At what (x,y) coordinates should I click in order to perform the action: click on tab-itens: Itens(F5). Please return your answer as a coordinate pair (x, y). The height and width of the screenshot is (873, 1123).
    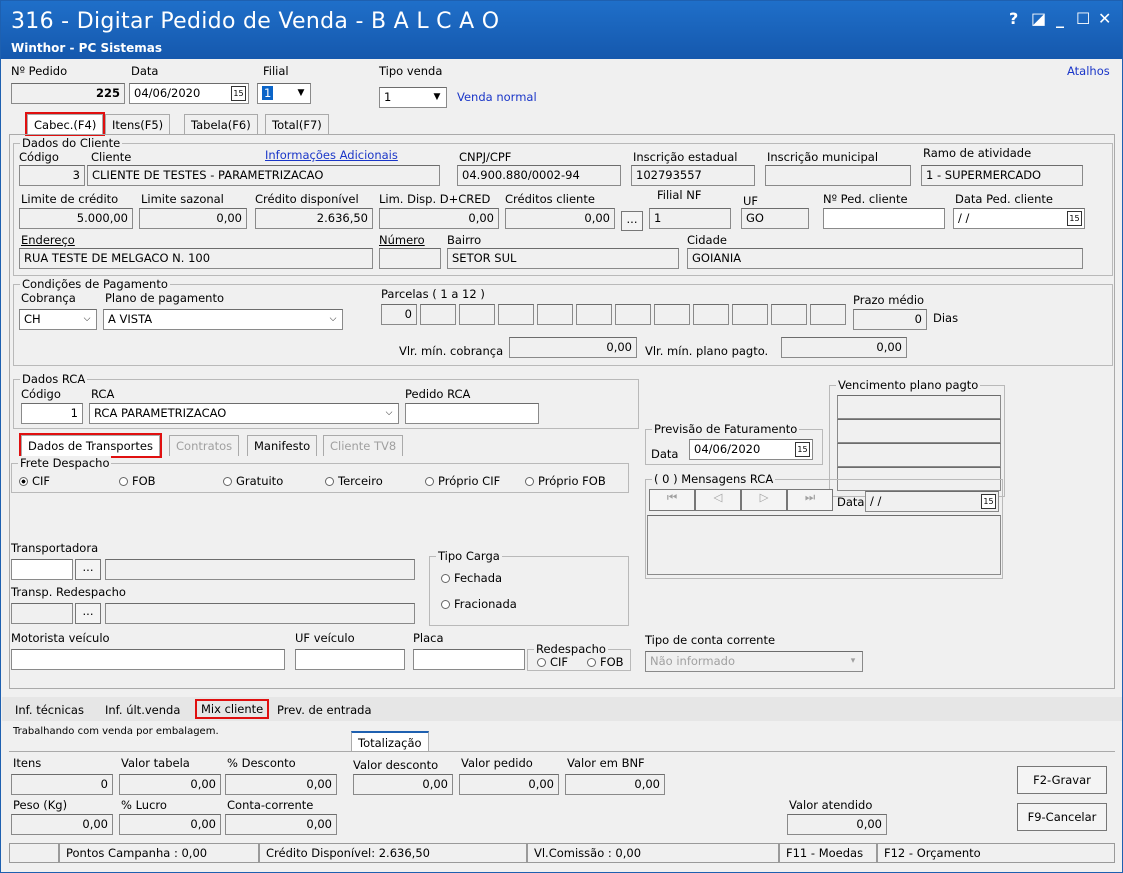
    Looking at the image, I should click on (138, 124).